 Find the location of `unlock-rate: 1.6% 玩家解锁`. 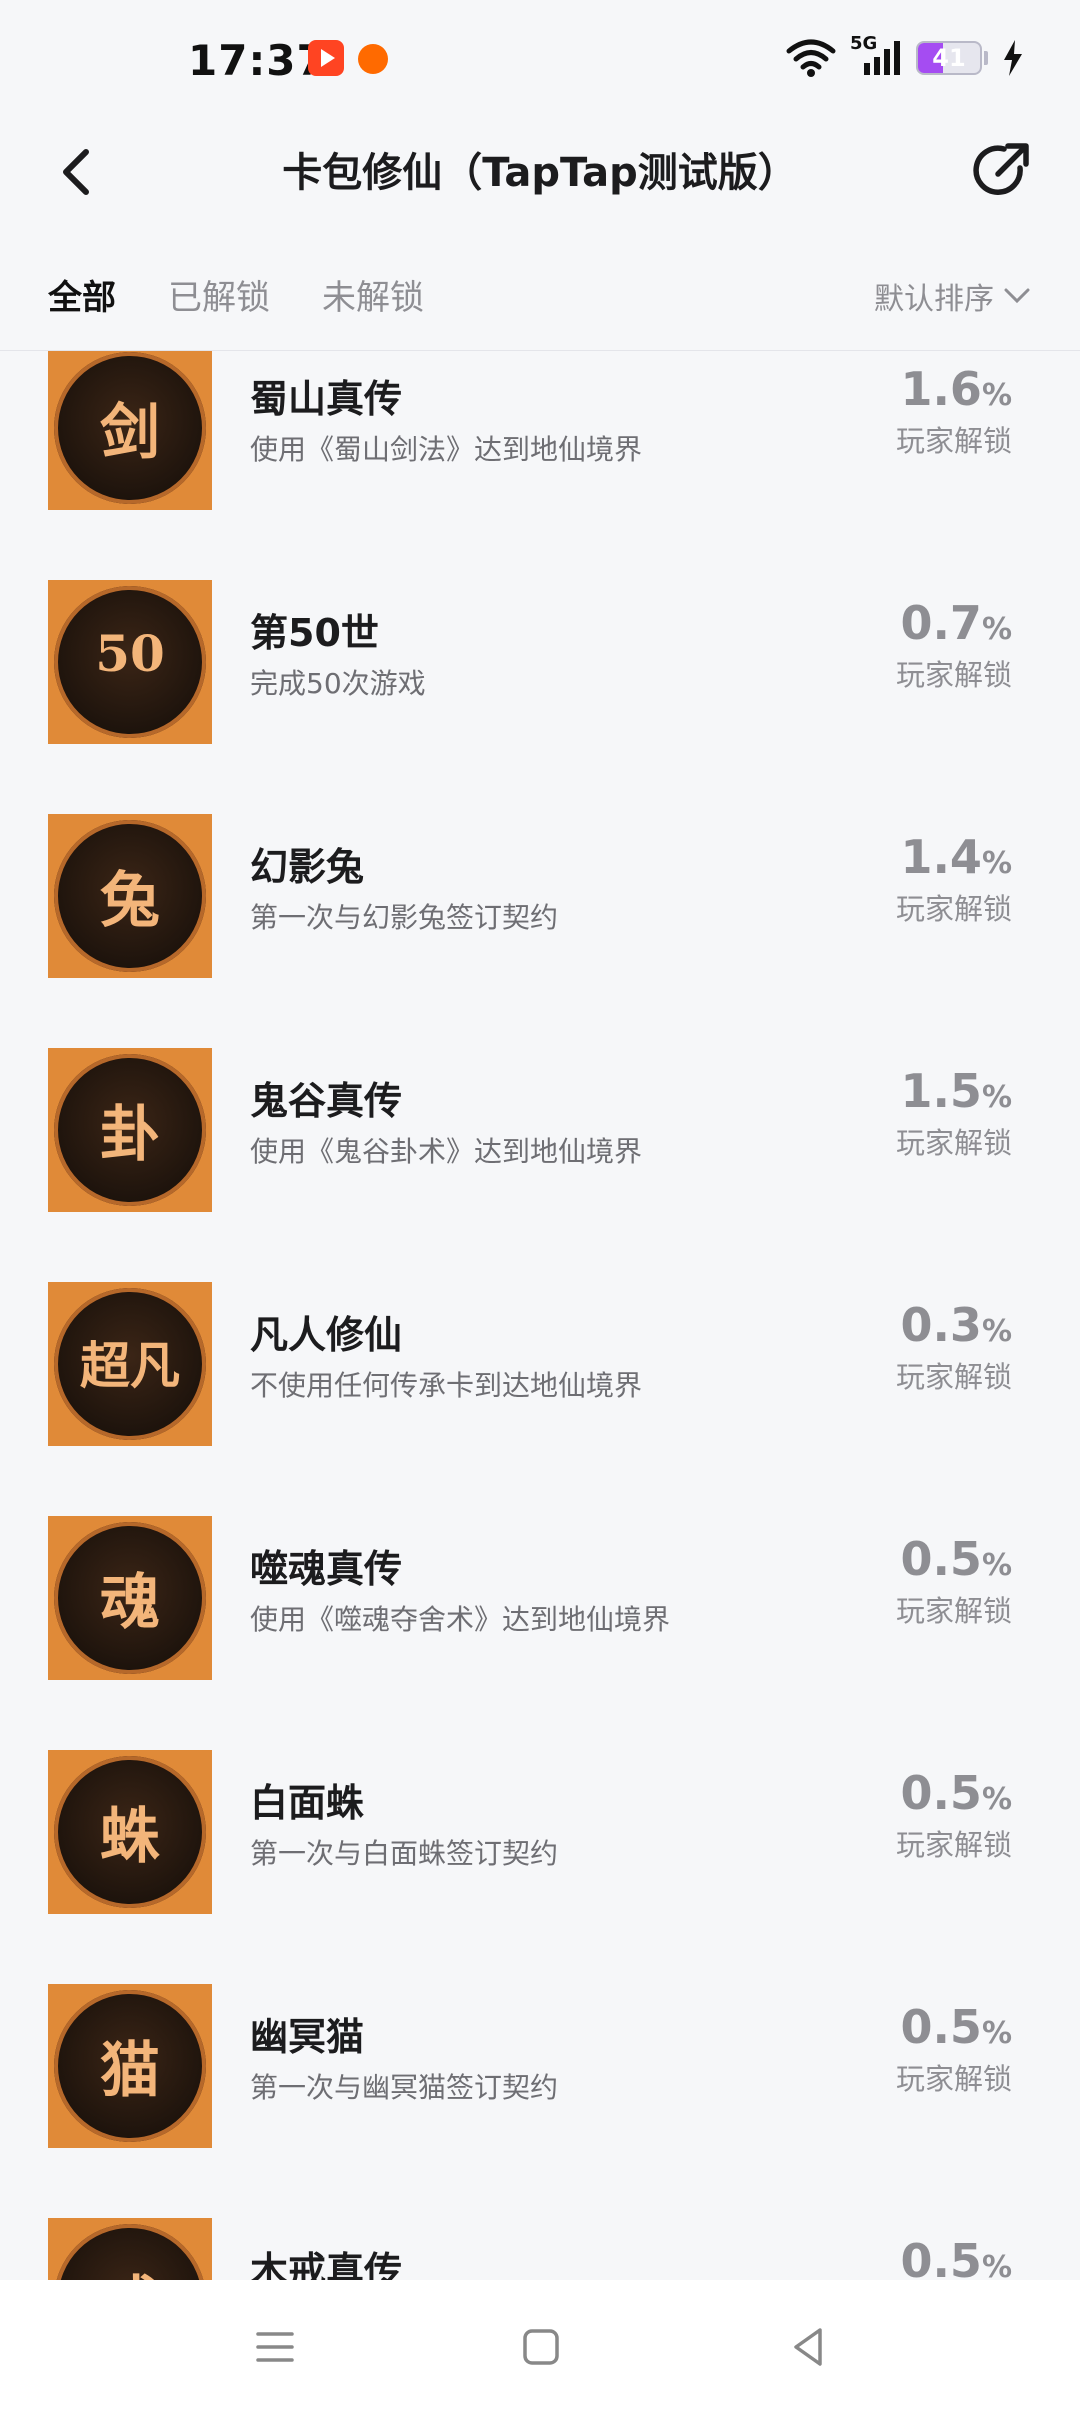

unlock-rate: 1.6% 玩家解锁 is located at coordinates (912, 411).